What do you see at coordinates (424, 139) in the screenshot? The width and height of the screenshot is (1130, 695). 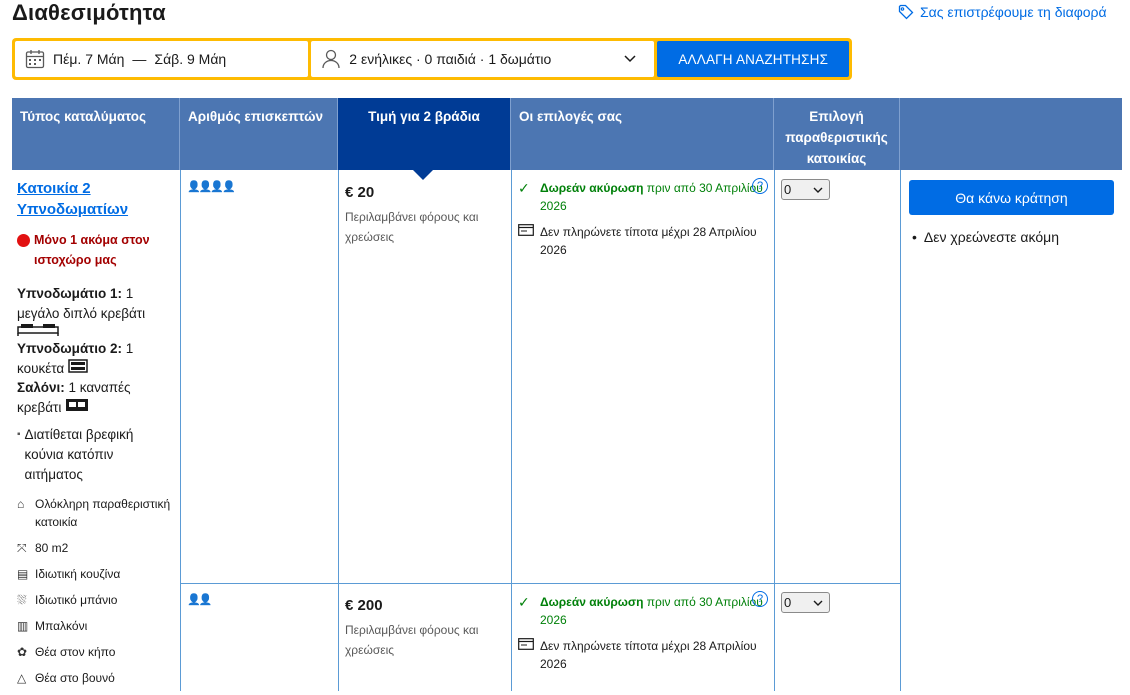 I see `header-price: Τιμή για 2 βράδια` at bounding box center [424, 139].